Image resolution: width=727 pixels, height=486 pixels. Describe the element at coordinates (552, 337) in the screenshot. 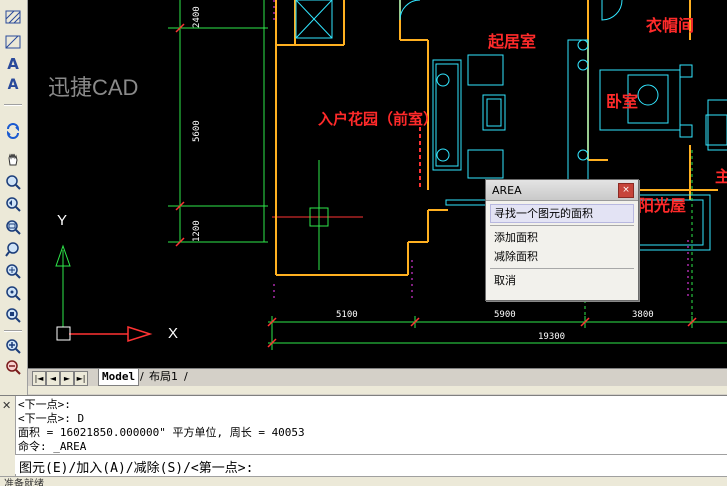

I see `dim-19300: 19300` at that location.